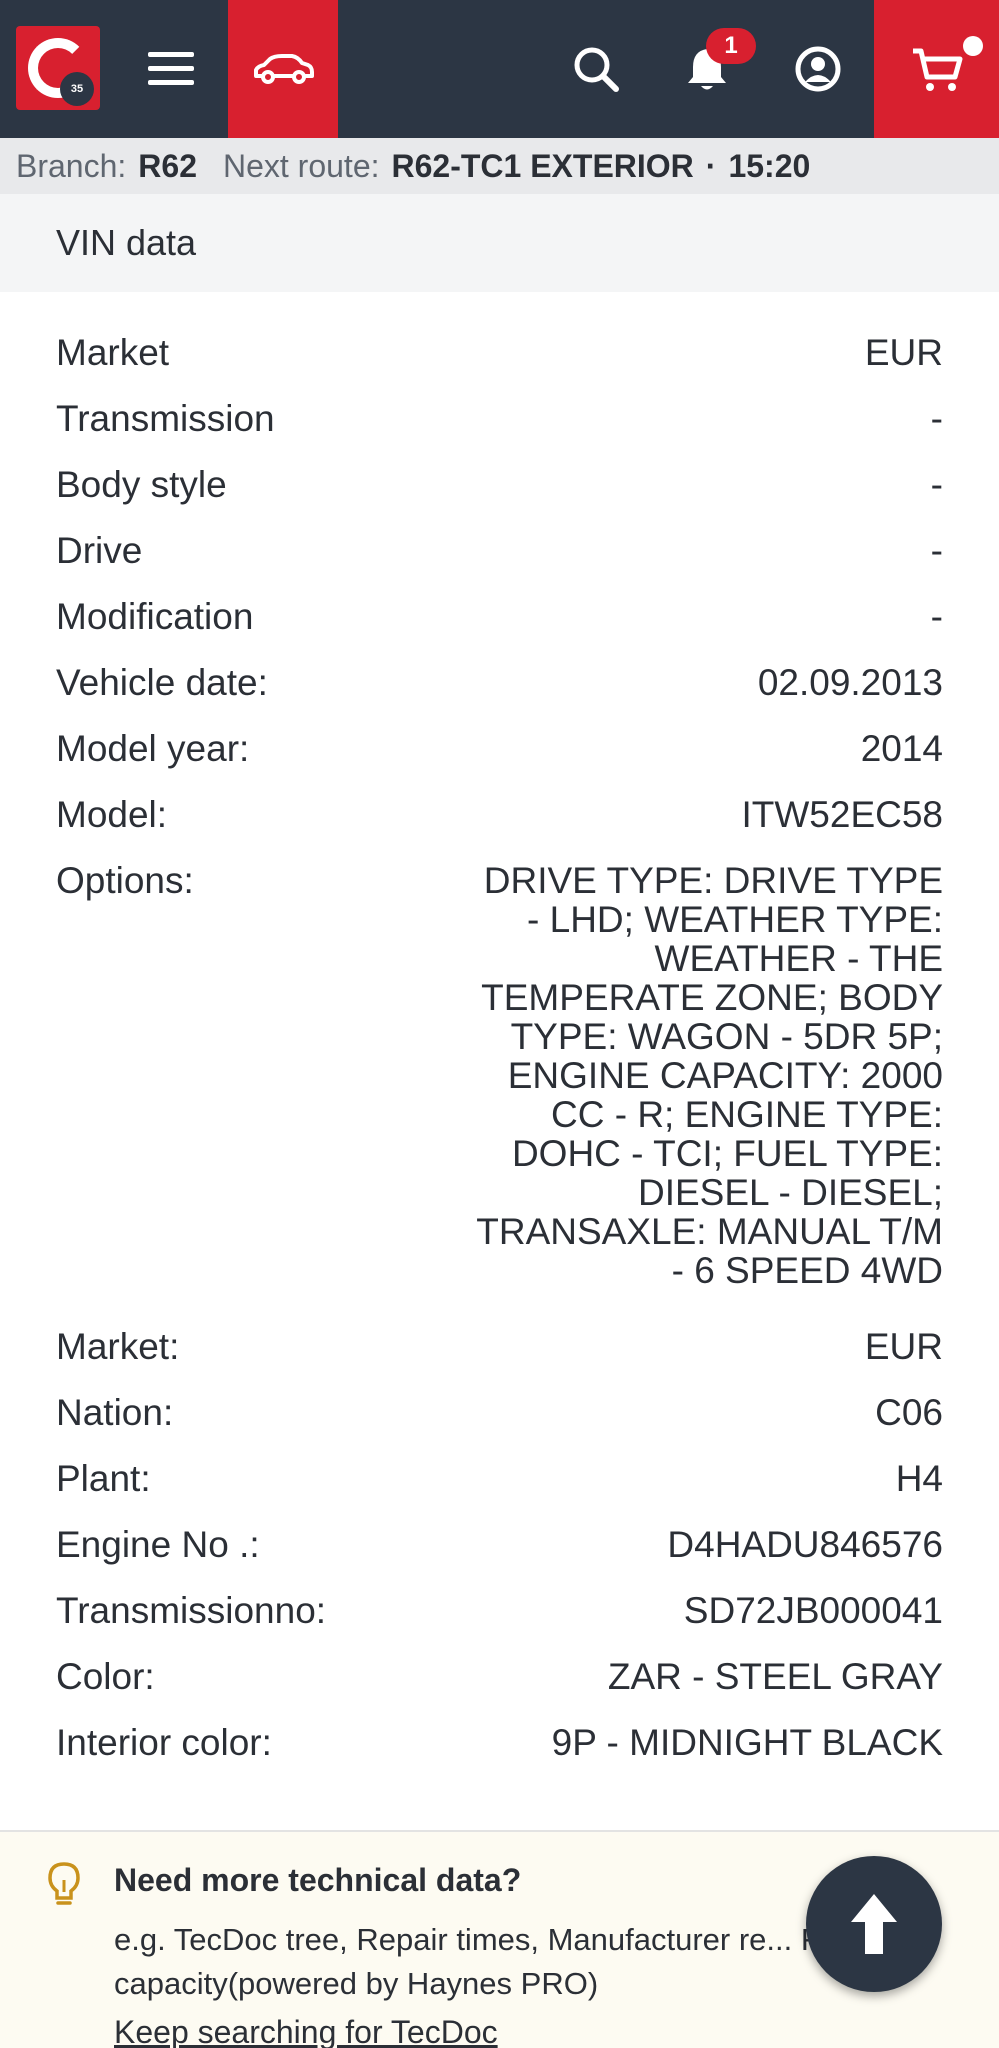  I want to click on hamburger-icon, so click(171, 69).